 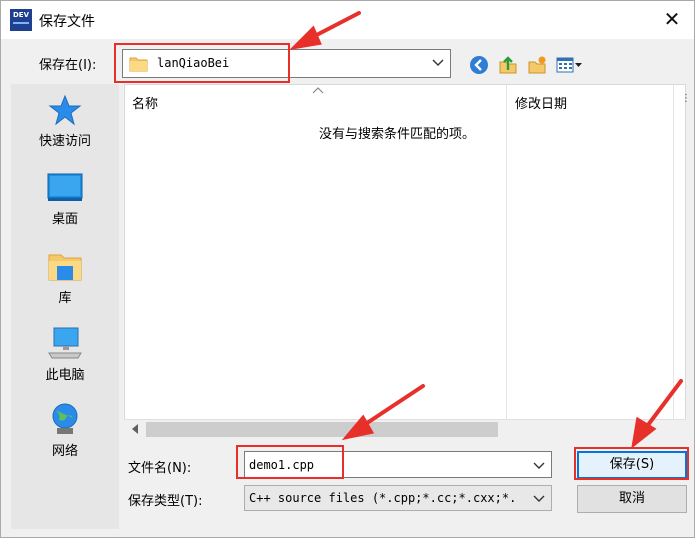 I want to click on desktop-icon, so click(x=65, y=187).